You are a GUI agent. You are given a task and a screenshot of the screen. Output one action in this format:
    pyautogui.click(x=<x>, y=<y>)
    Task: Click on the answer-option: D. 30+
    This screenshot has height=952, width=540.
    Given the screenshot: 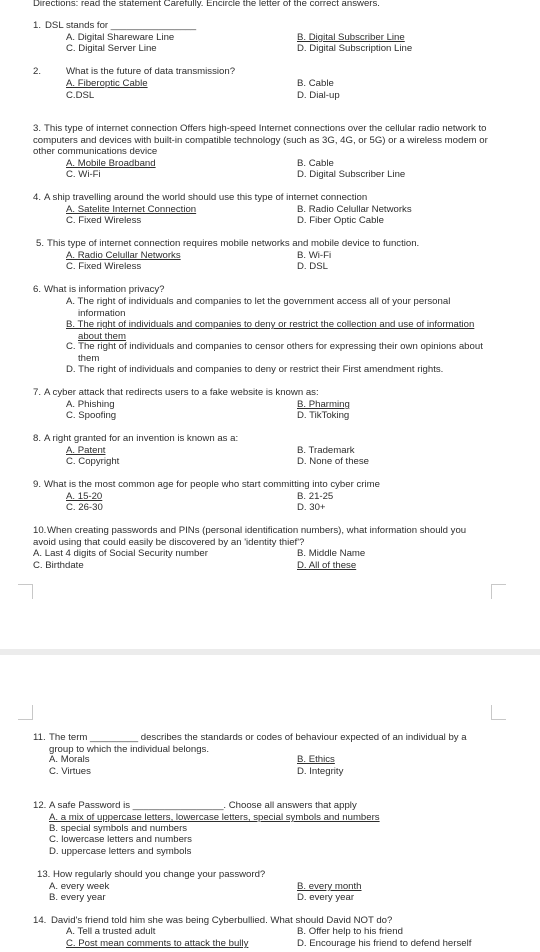 What is the action you would take?
    pyautogui.click(x=311, y=507)
    